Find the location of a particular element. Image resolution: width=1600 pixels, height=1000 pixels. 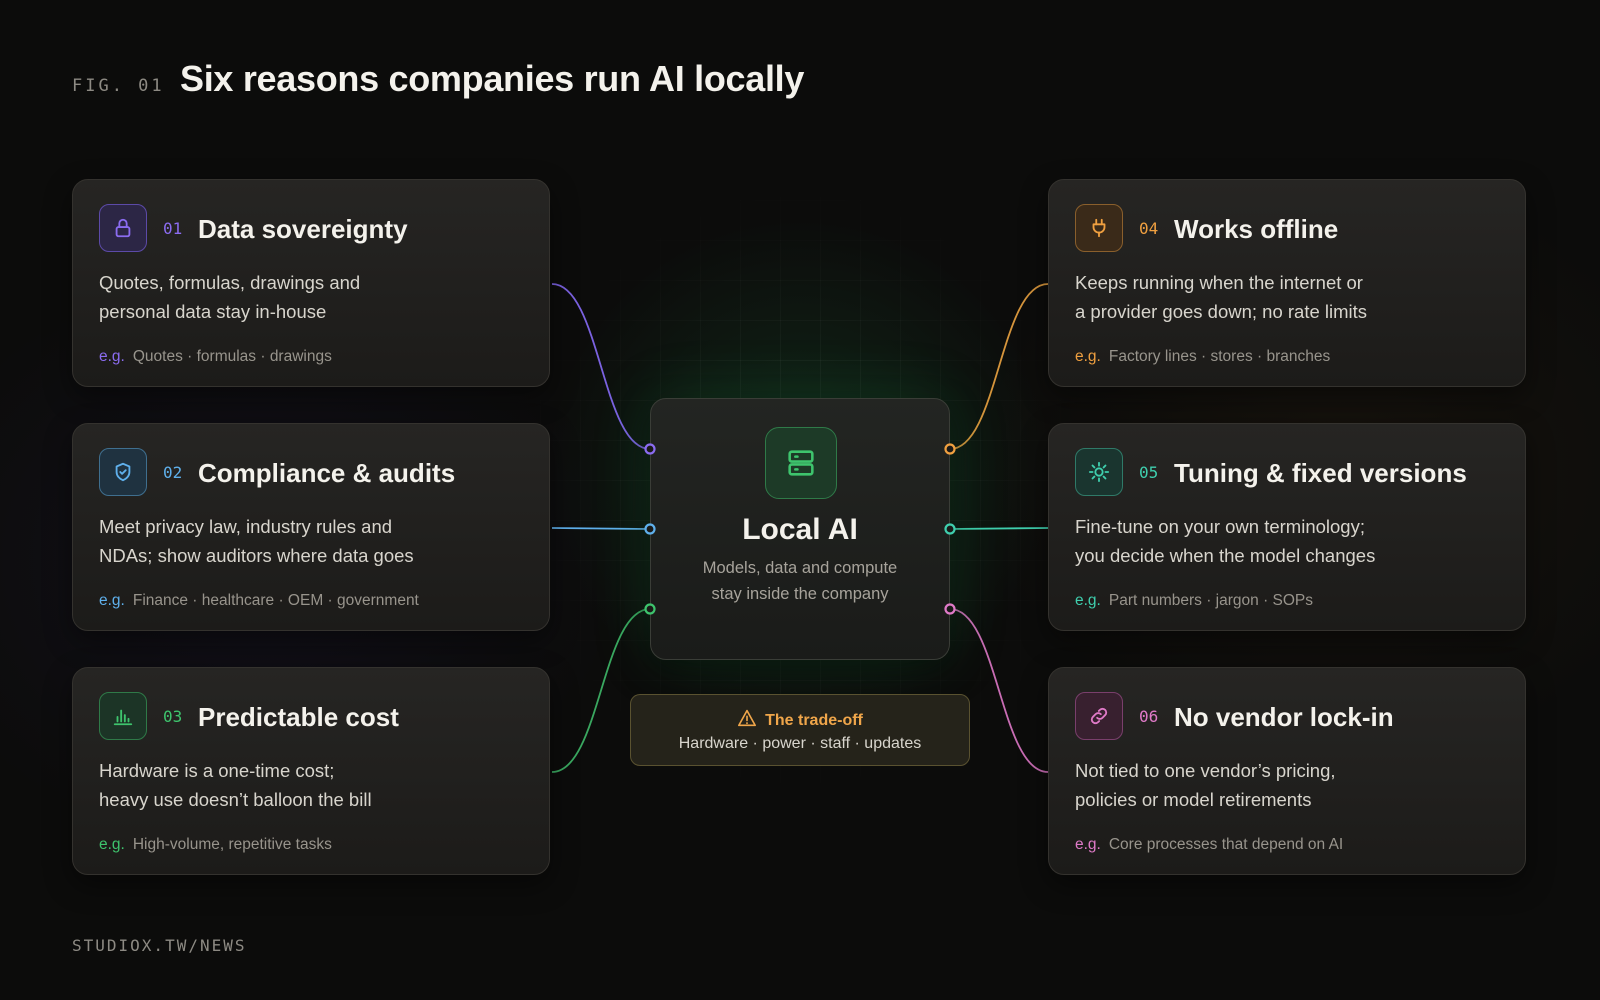

footer-source: STUDIOX.TW/NEWS is located at coordinates (159, 945).